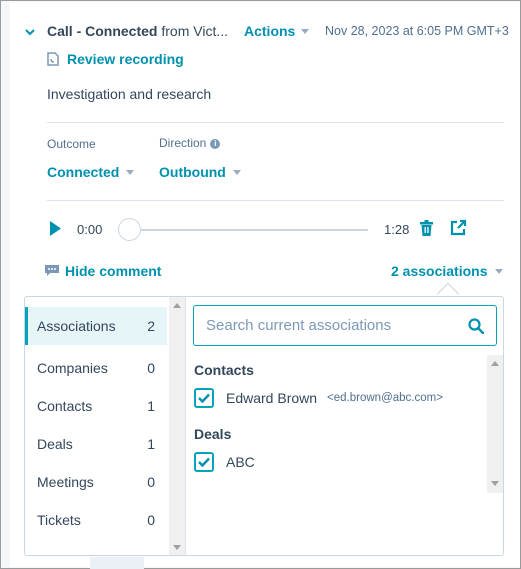 The image size is (521, 569). What do you see at coordinates (113, 271) in the screenshot?
I see `hide-comment-label: Hide comment` at bounding box center [113, 271].